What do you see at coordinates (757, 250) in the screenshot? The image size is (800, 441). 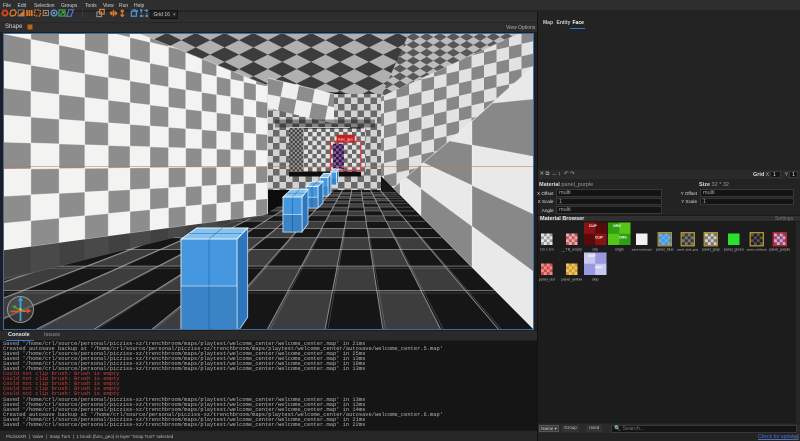 I see `svg-text: panel_red/black` at bounding box center [757, 250].